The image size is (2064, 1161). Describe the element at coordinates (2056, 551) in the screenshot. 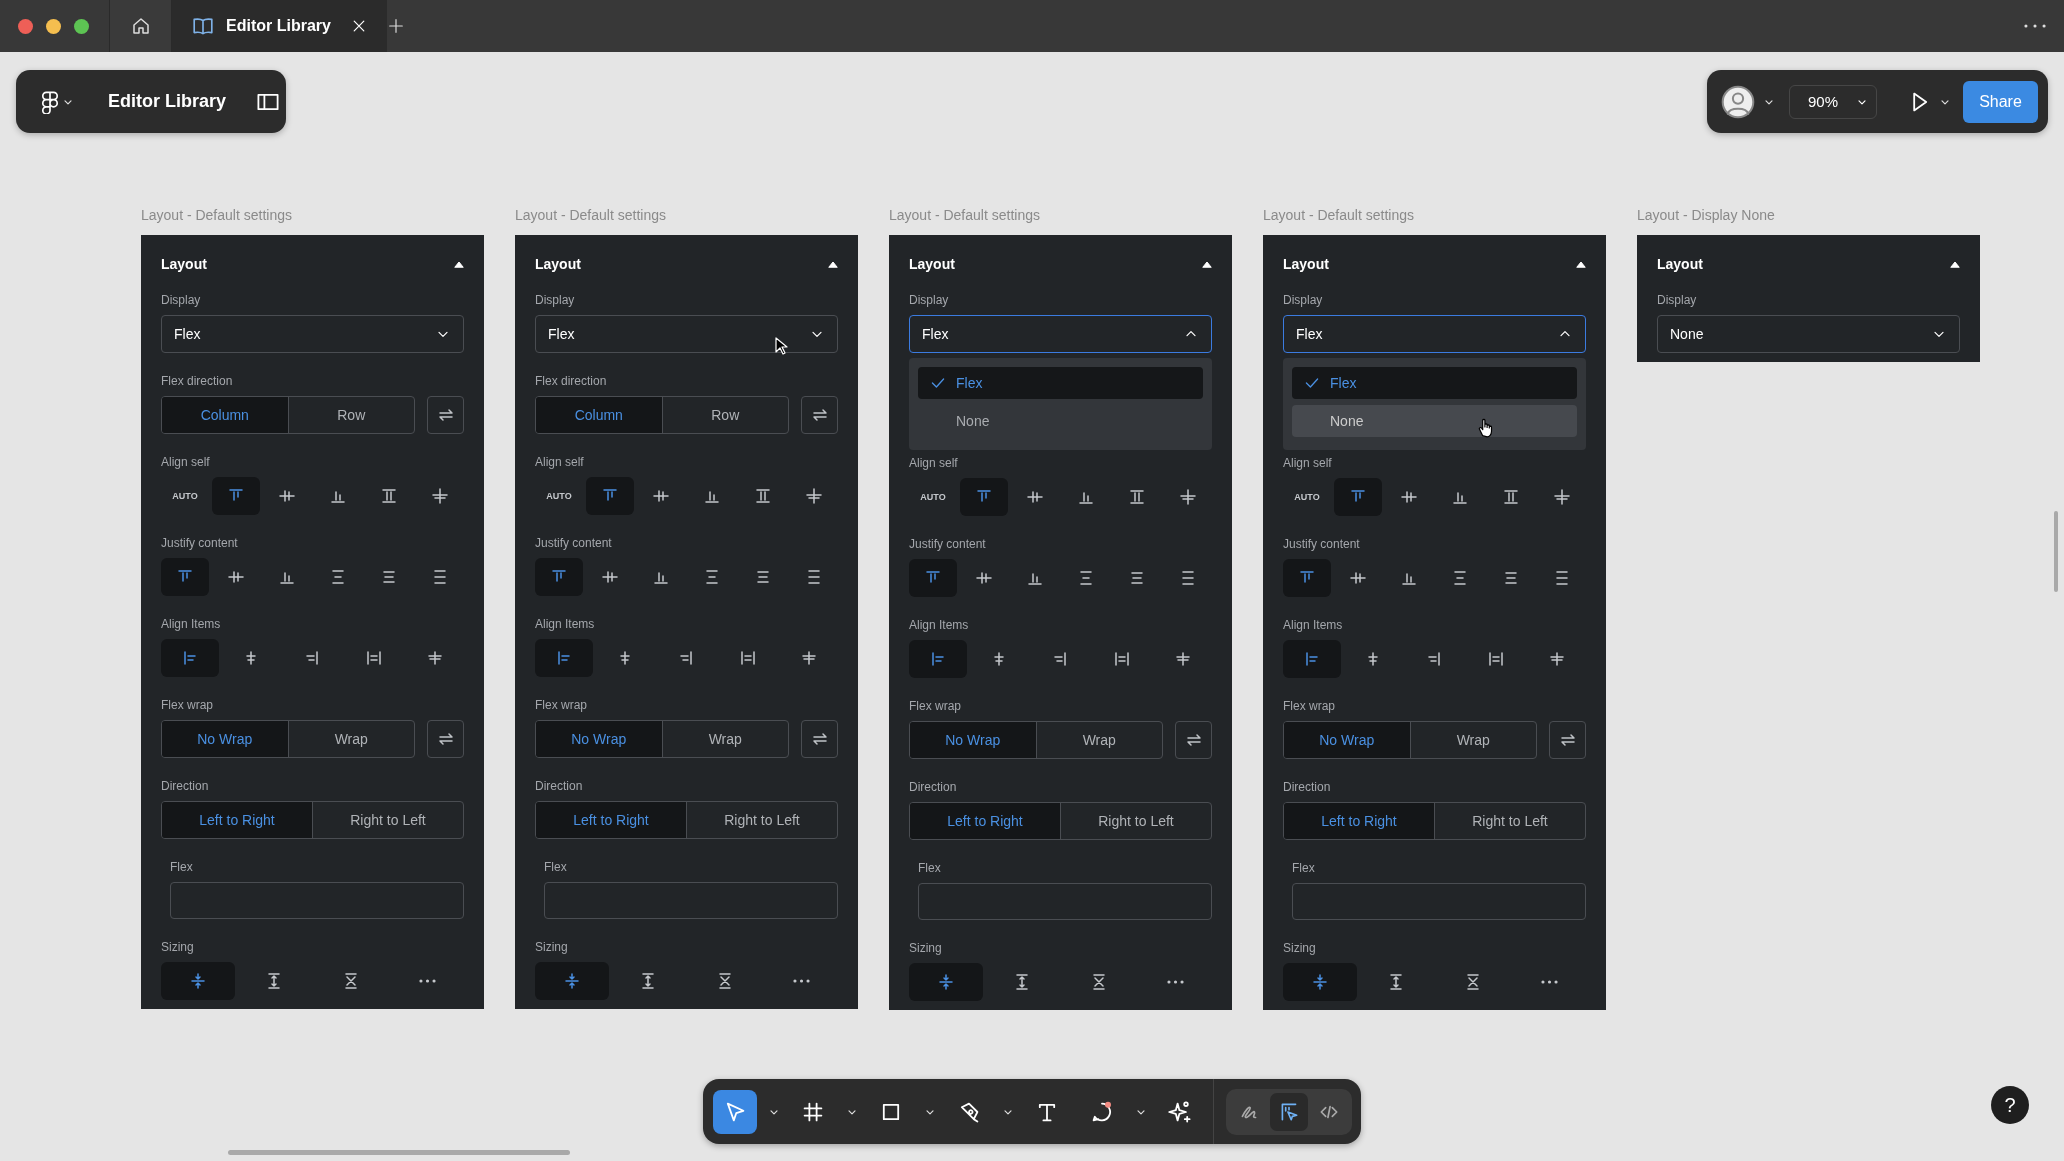

I see `vertical-scrollbar` at that location.